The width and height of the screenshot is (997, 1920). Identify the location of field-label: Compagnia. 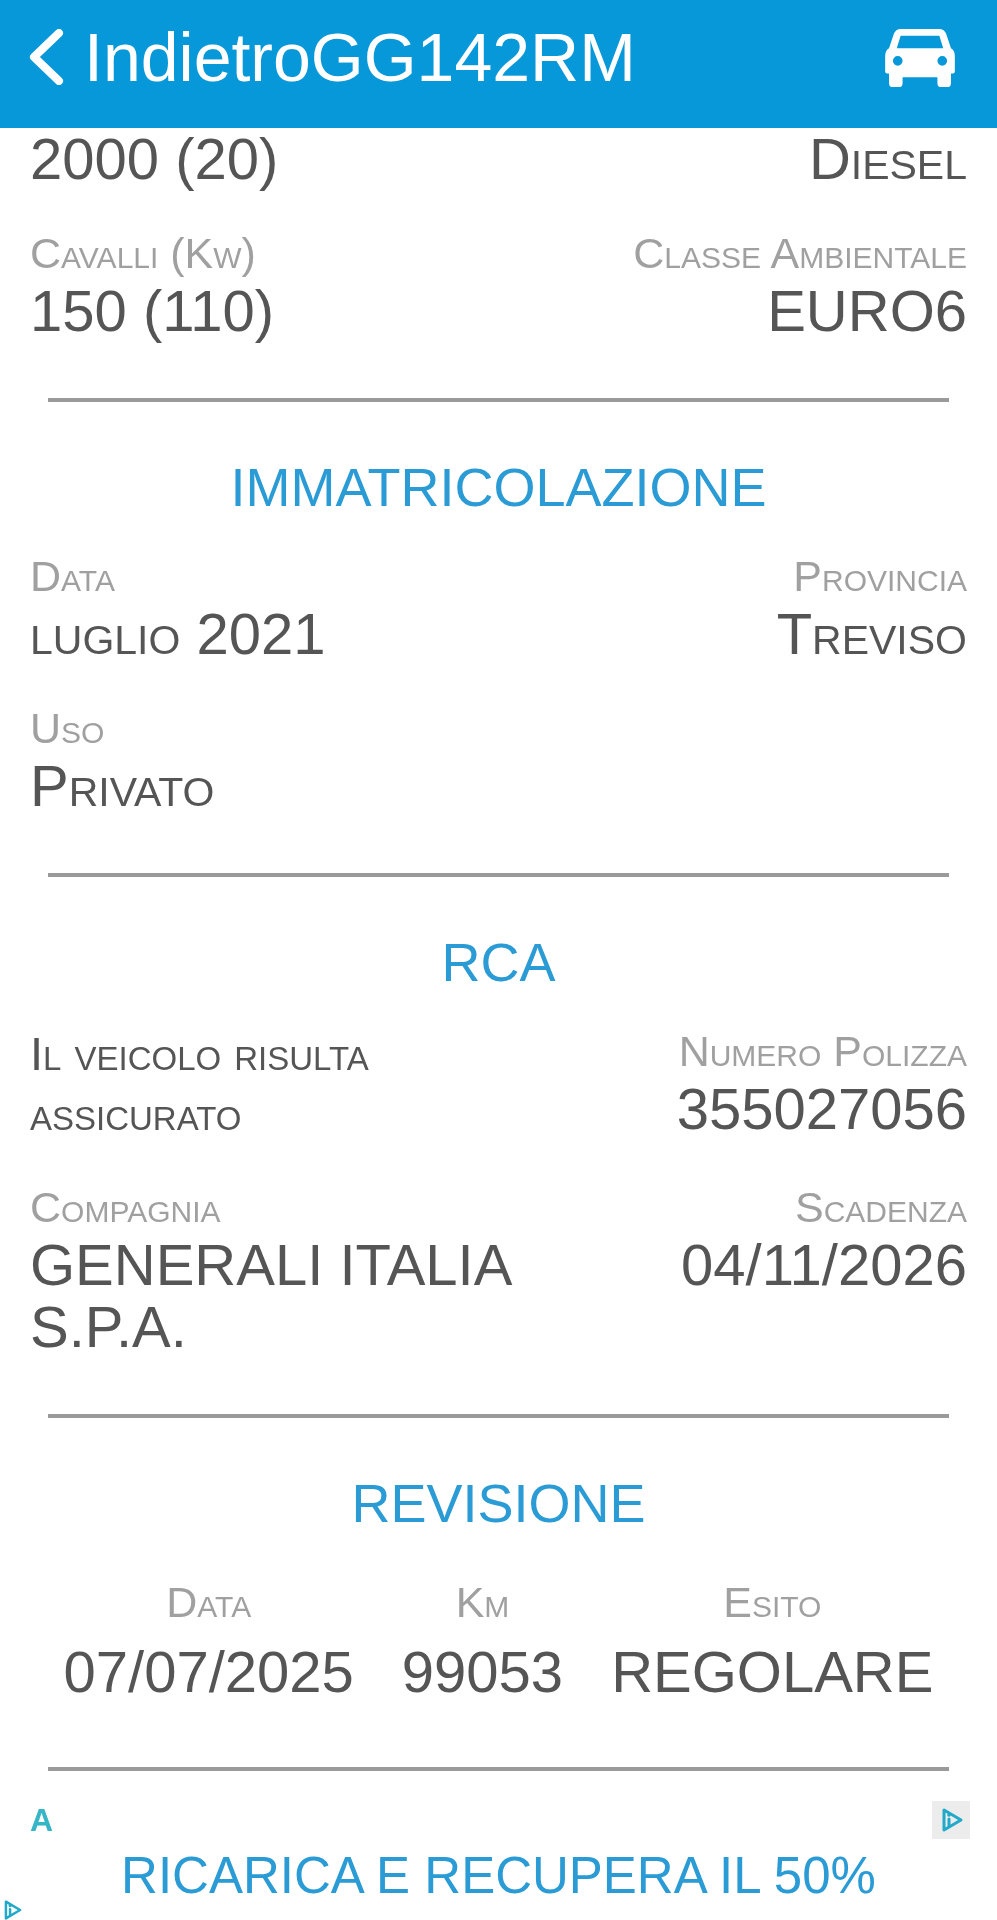
(125, 1207).